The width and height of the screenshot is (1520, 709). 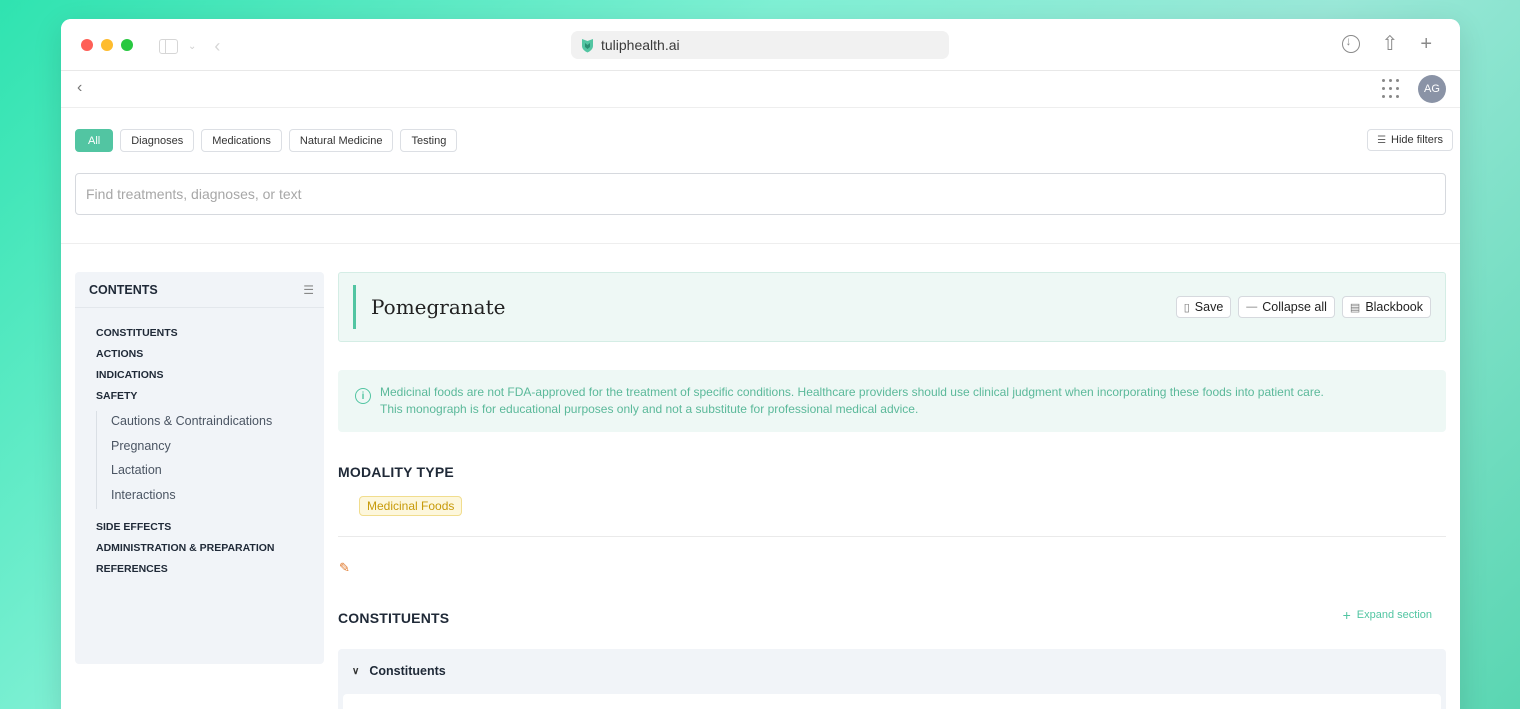 I want to click on pencil-icon: ✎, so click(x=344, y=568).